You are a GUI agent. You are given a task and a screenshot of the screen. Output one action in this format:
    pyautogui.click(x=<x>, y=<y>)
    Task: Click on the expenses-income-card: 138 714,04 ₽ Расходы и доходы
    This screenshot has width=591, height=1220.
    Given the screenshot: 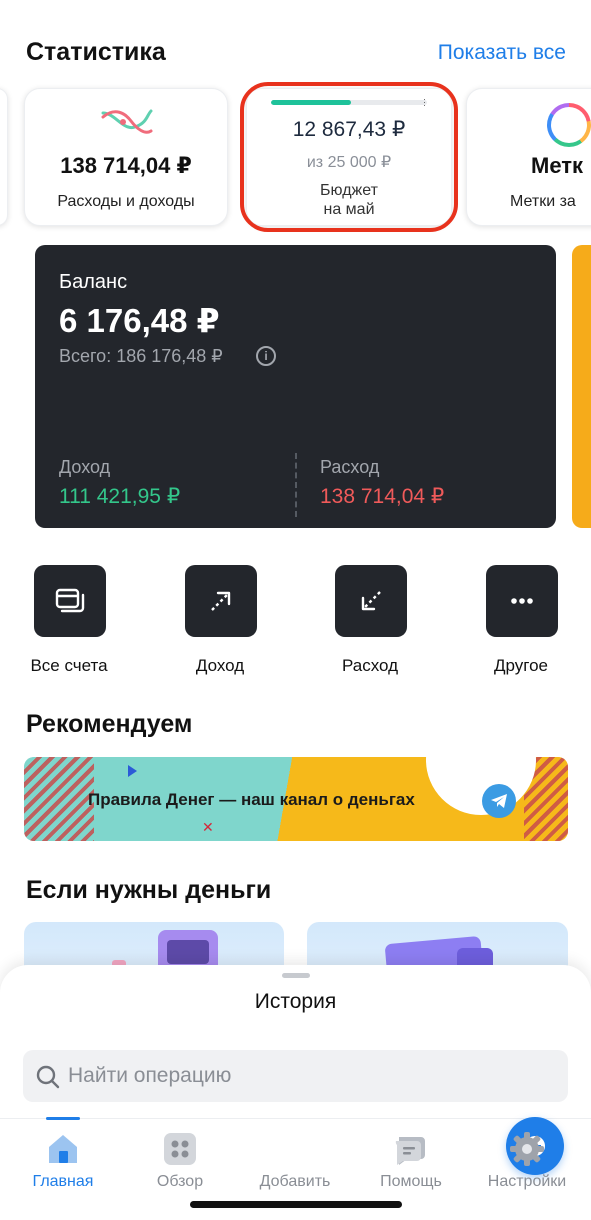 What is the action you would take?
    pyautogui.click(x=126, y=157)
    